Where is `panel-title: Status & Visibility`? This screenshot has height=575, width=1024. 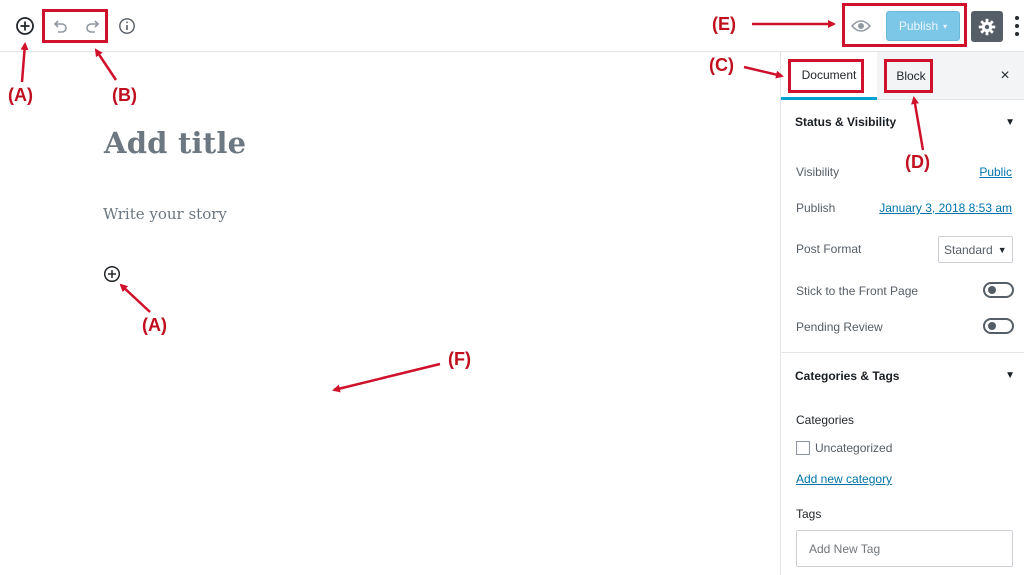 panel-title: Status & Visibility is located at coordinates (846, 122).